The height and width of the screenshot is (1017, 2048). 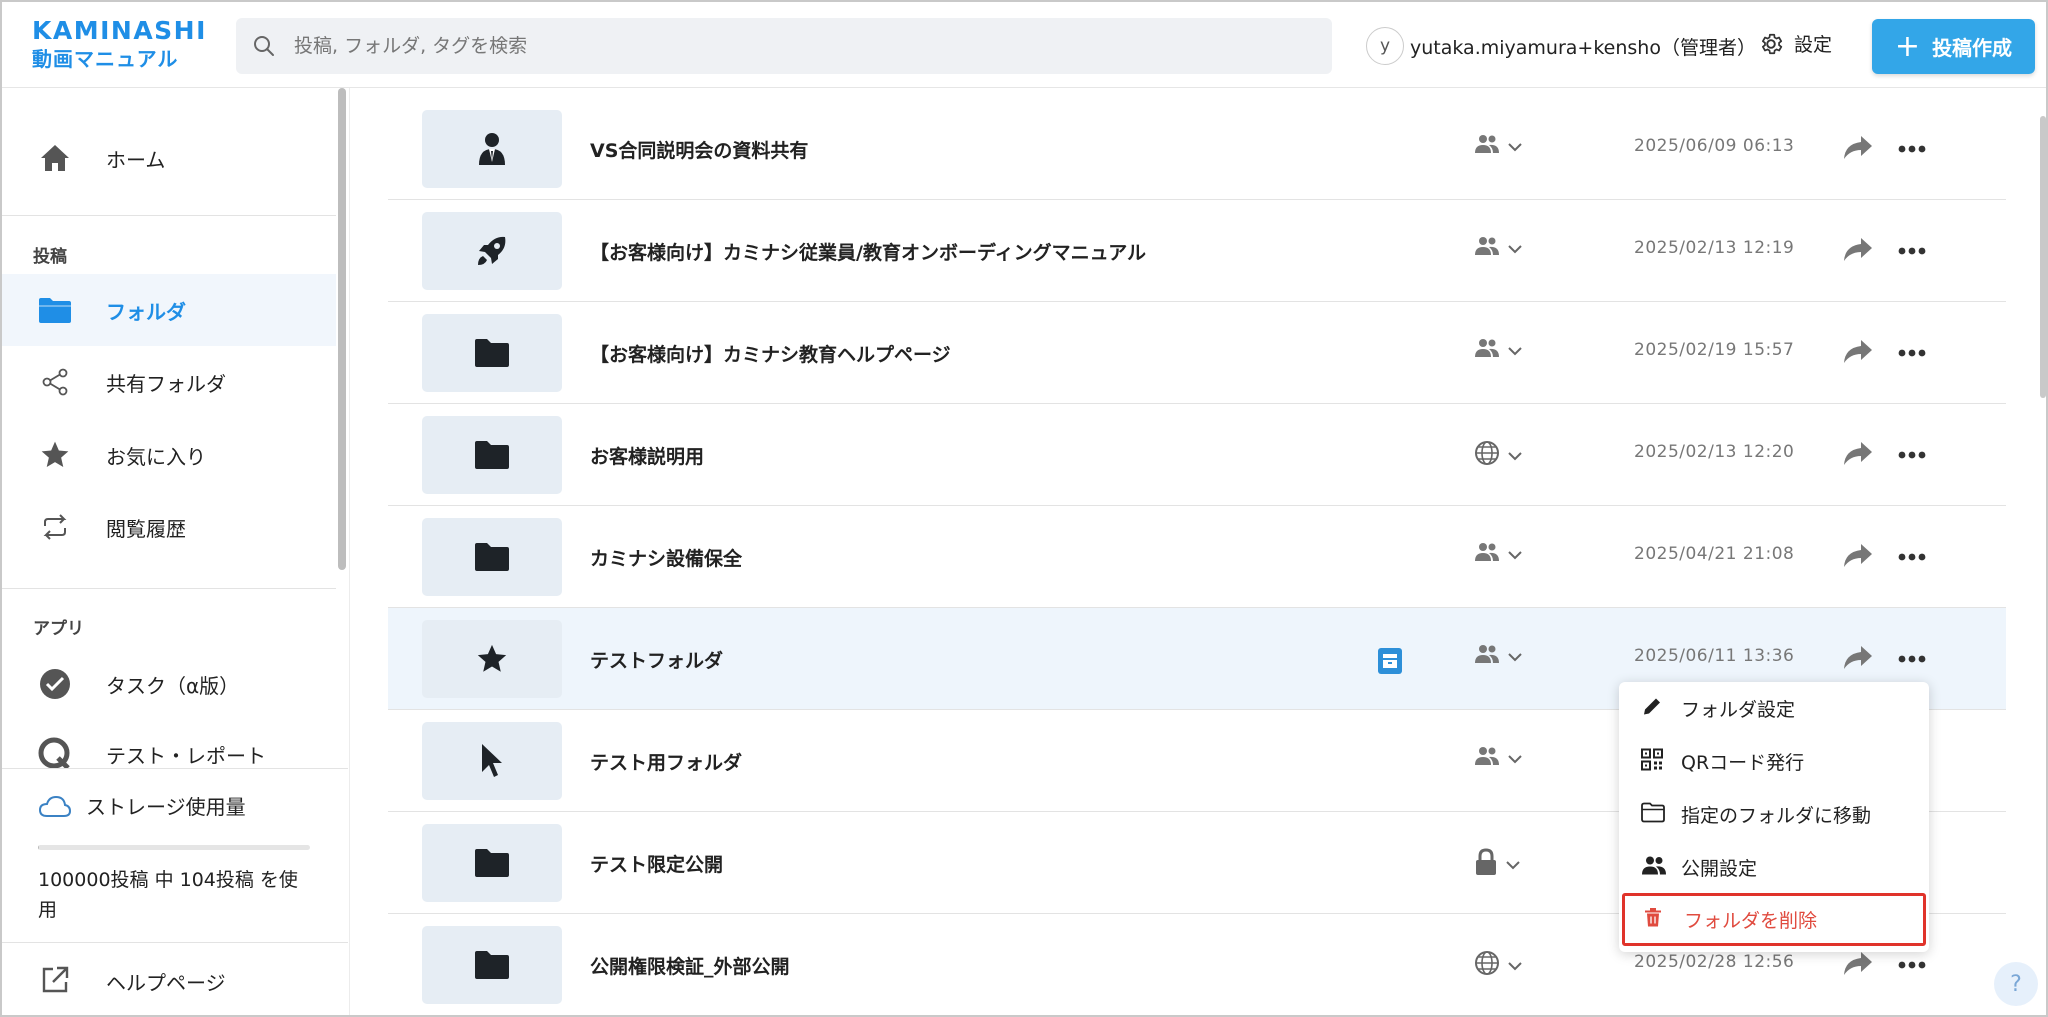 What do you see at coordinates (1652, 708) in the screenshot?
I see `pencil-icon` at bounding box center [1652, 708].